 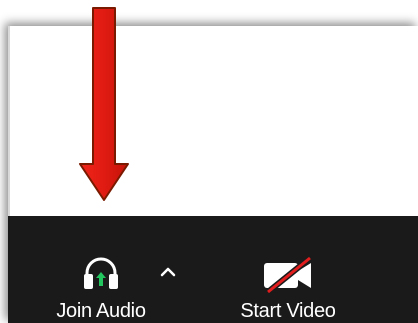 I want to click on window-edge, so click(x=9, y=121).